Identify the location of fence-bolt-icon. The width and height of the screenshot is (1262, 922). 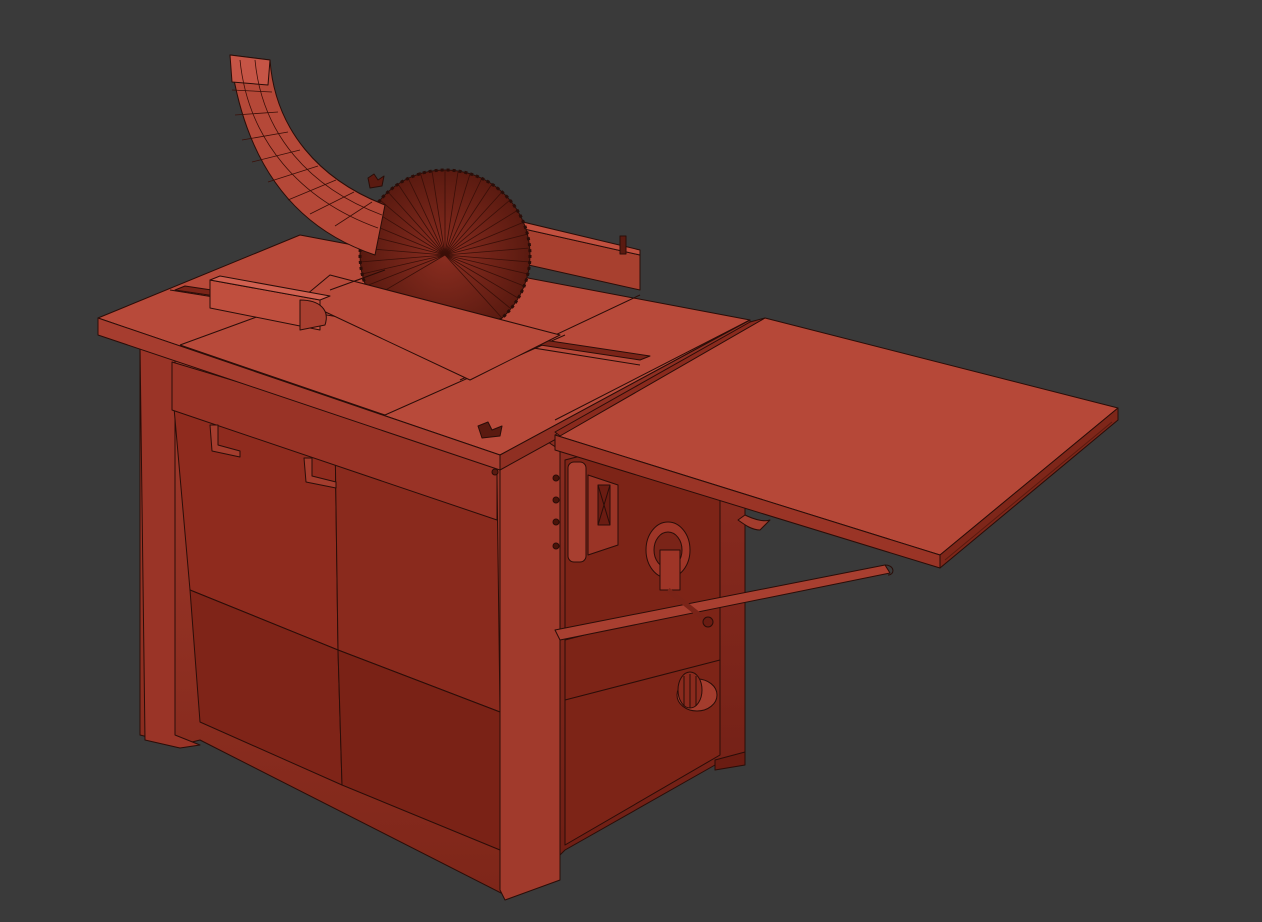
(623, 245).